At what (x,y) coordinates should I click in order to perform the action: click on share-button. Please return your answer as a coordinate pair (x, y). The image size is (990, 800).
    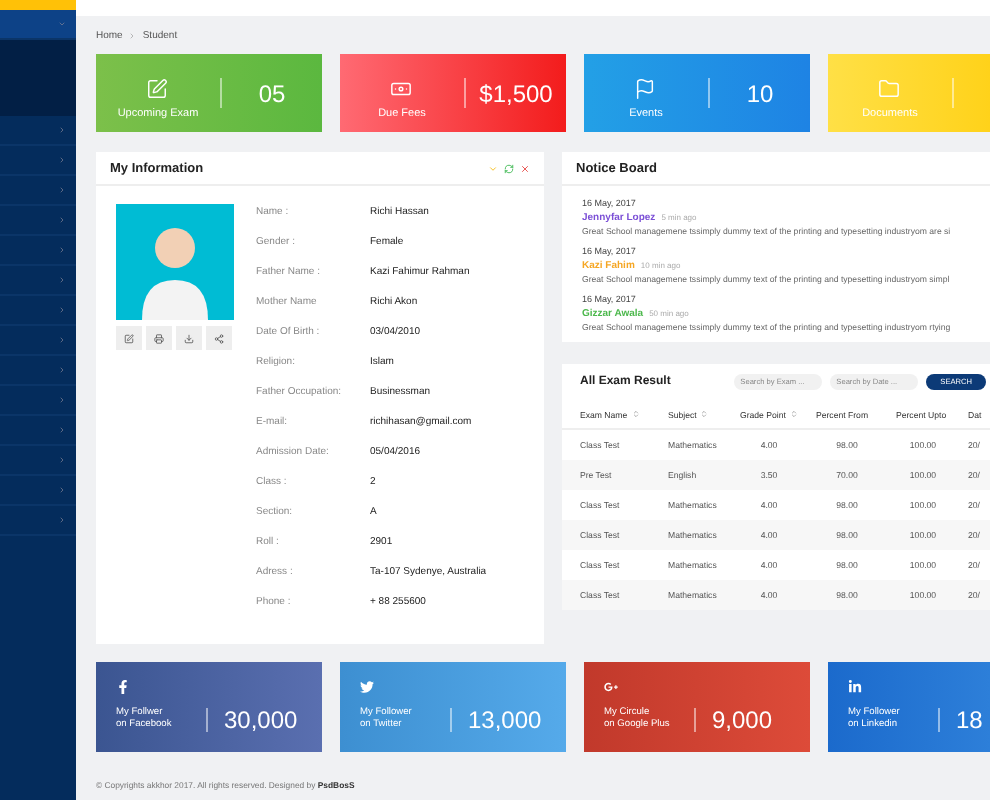
    Looking at the image, I should click on (219, 338).